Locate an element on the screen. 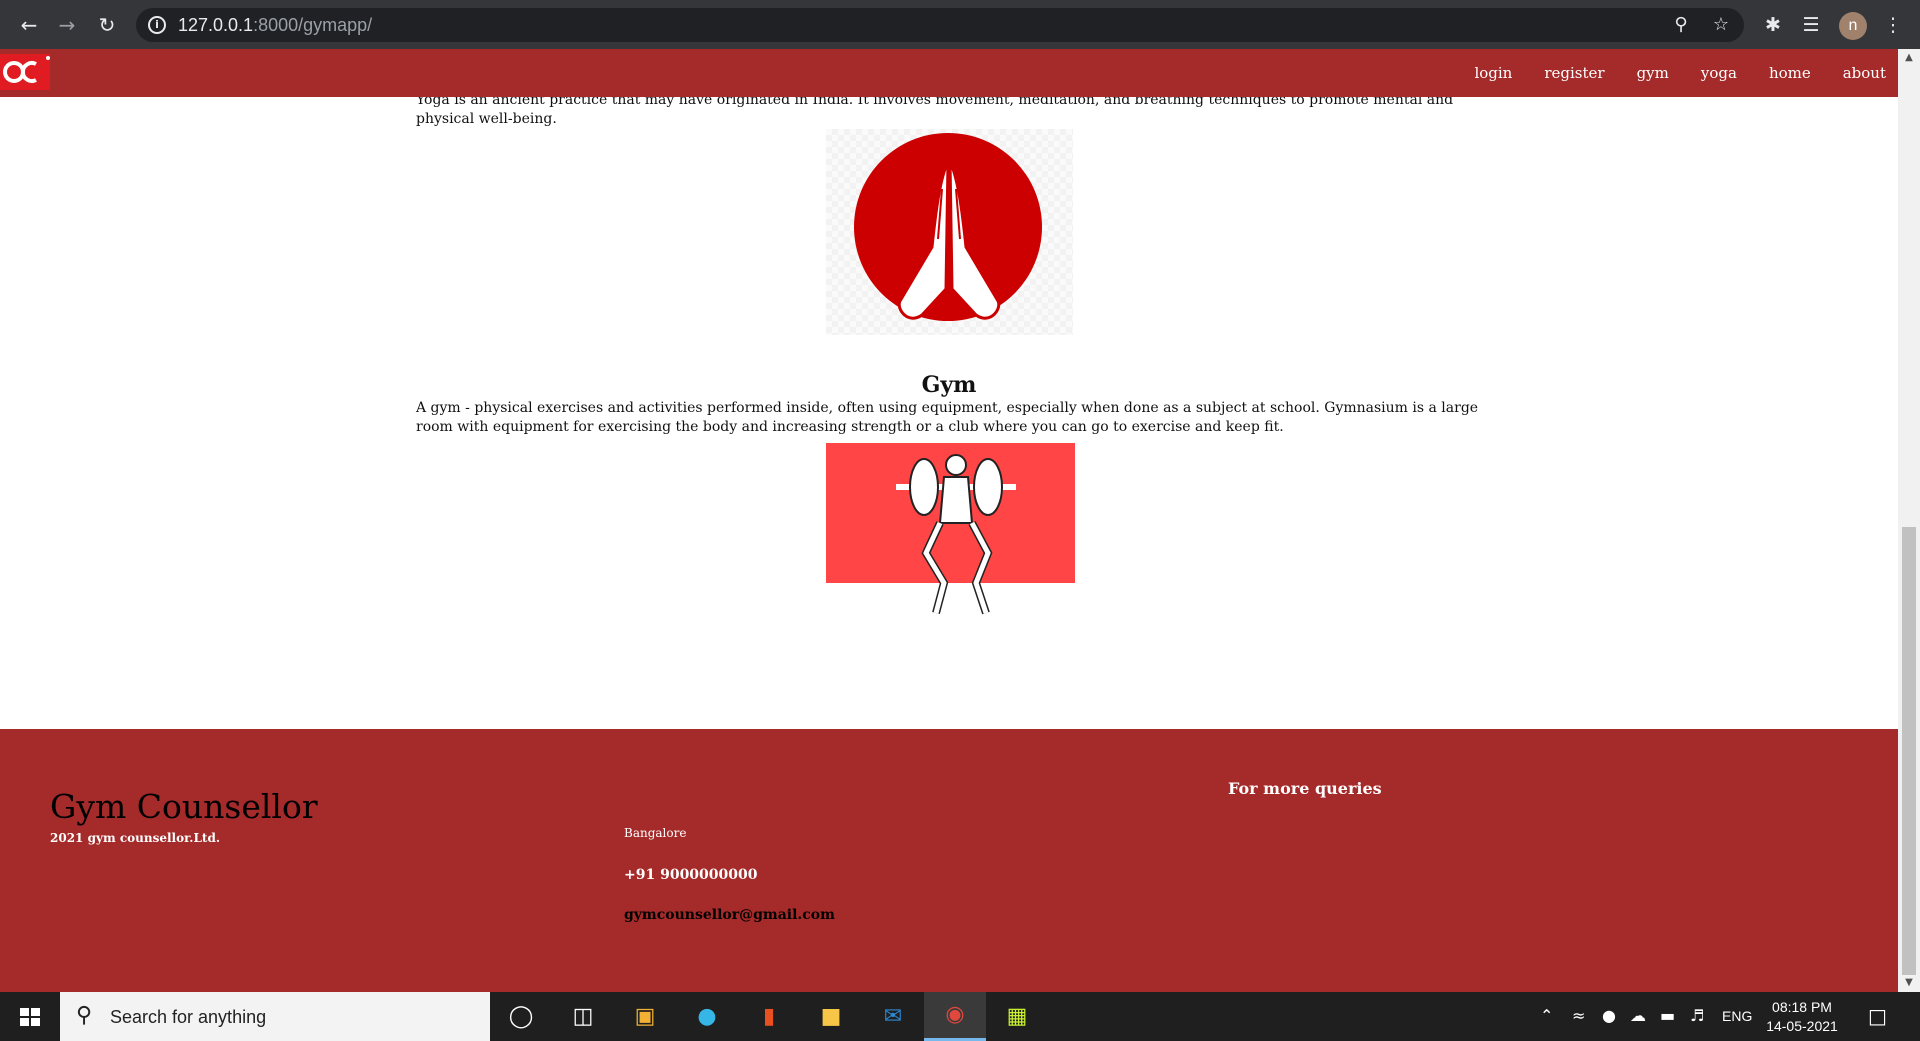 The height and width of the screenshot is (1041, 1920). more-menu-icon: ⋮ is located at coordinates (1893, 25).